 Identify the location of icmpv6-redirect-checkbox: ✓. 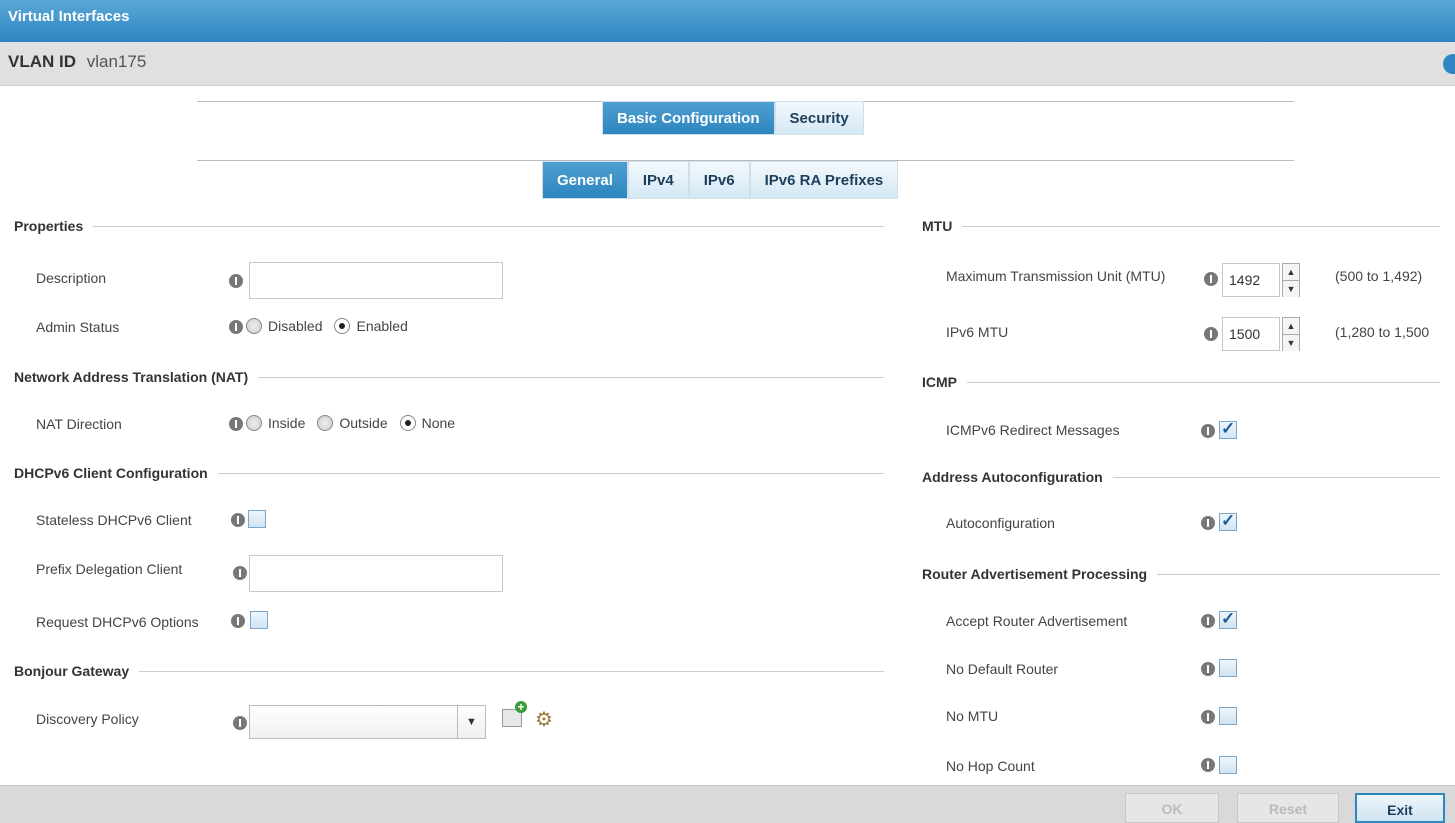
(1228, 429).